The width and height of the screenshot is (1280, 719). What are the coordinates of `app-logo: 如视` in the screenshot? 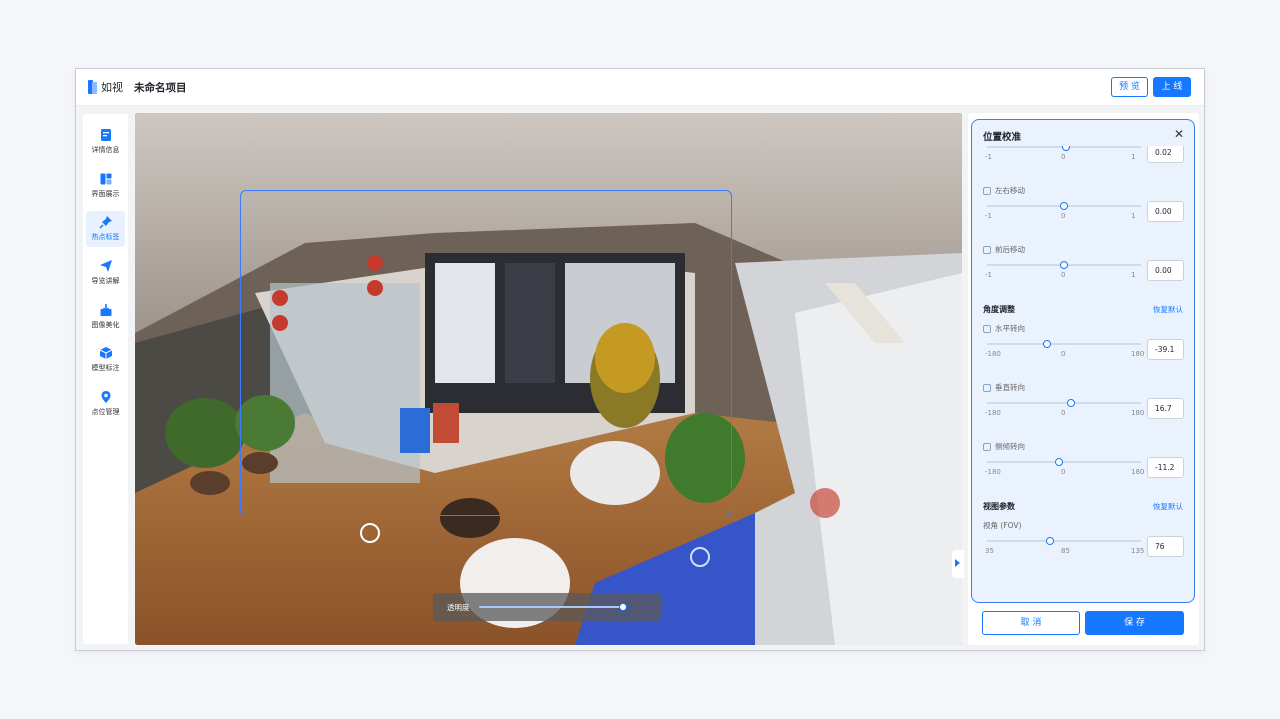 It's located at (105, 87).